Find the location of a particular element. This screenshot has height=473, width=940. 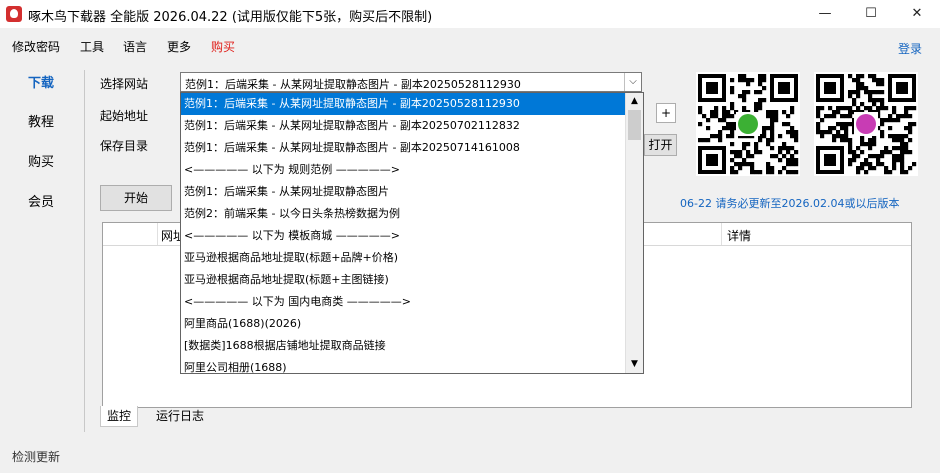

dropdown-item: 亚马逊根据商品地址提取(标题+品牌+价格) is located at coordinates (404, 258).